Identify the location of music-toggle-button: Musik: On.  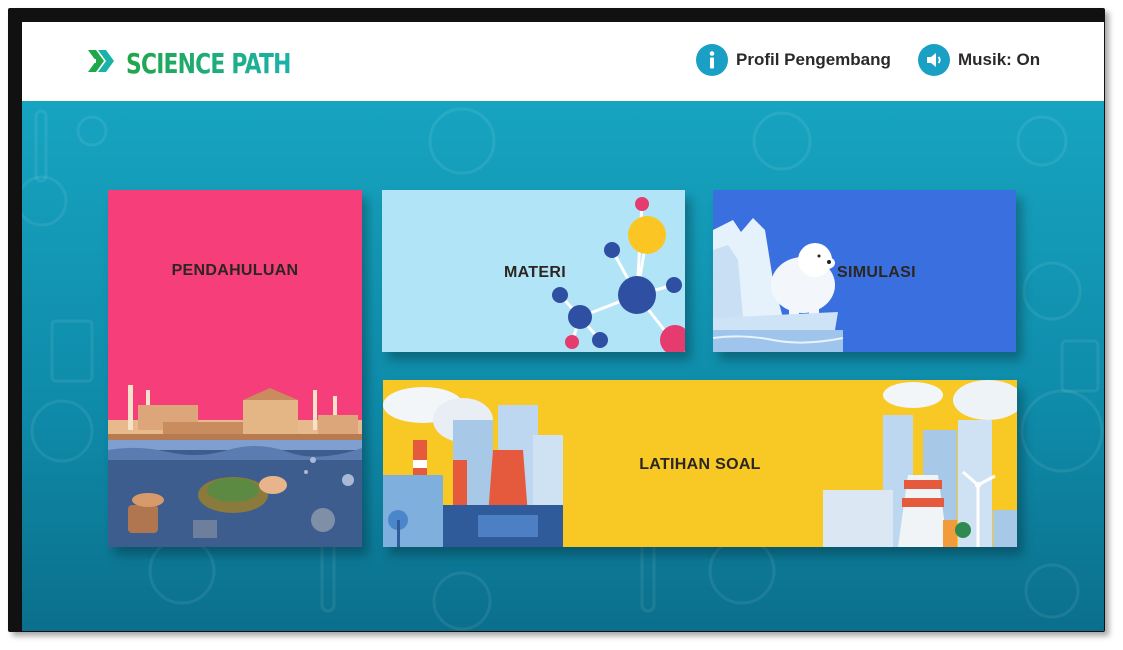
(979, 60).